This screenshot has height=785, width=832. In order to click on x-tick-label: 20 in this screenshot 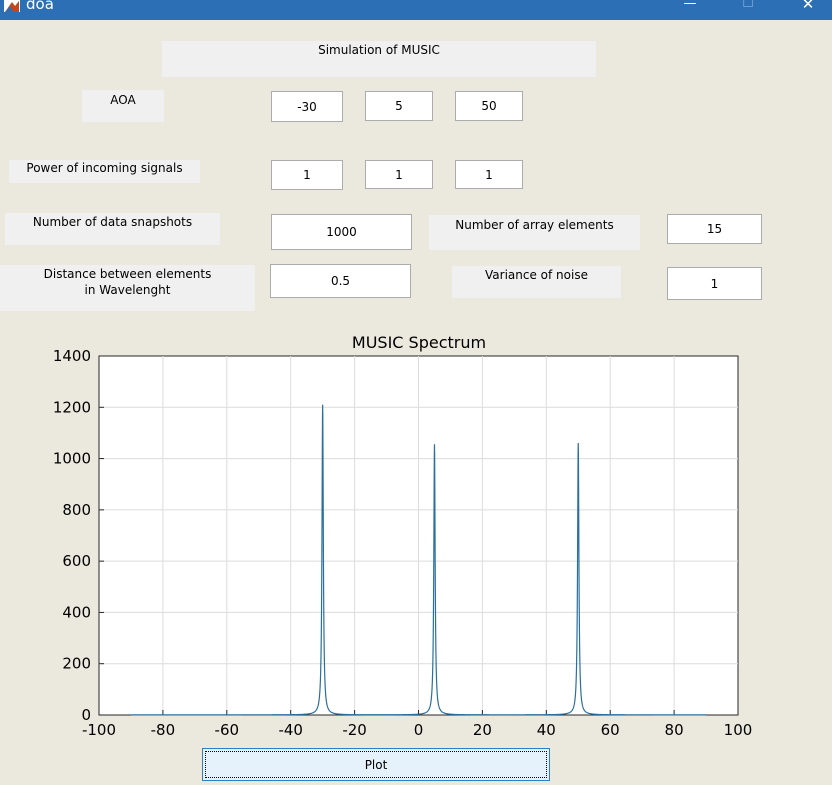, I will do `click(482, 730)`.